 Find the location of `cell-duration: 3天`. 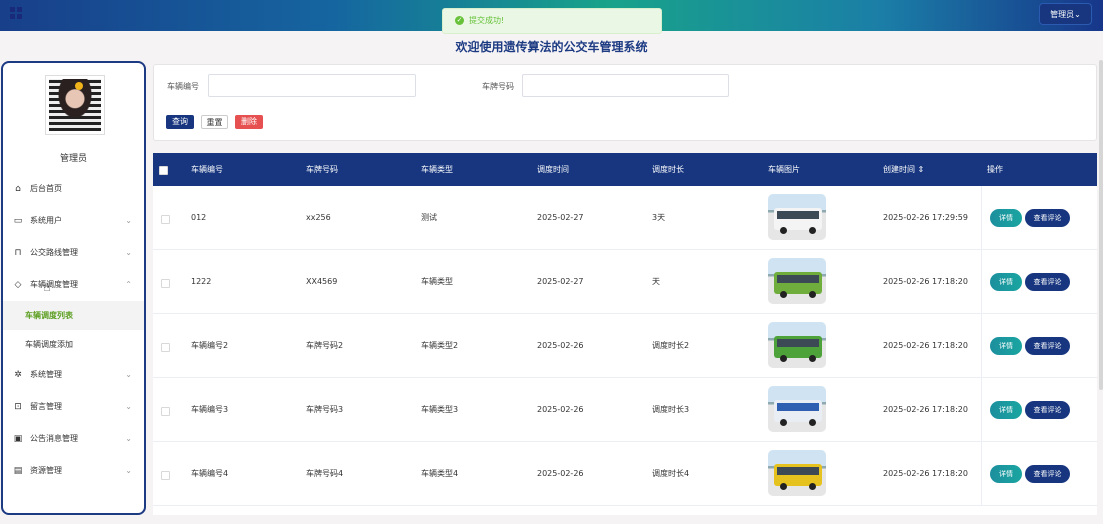

cell-duration: 3天 is located at coordinates (659, 217).